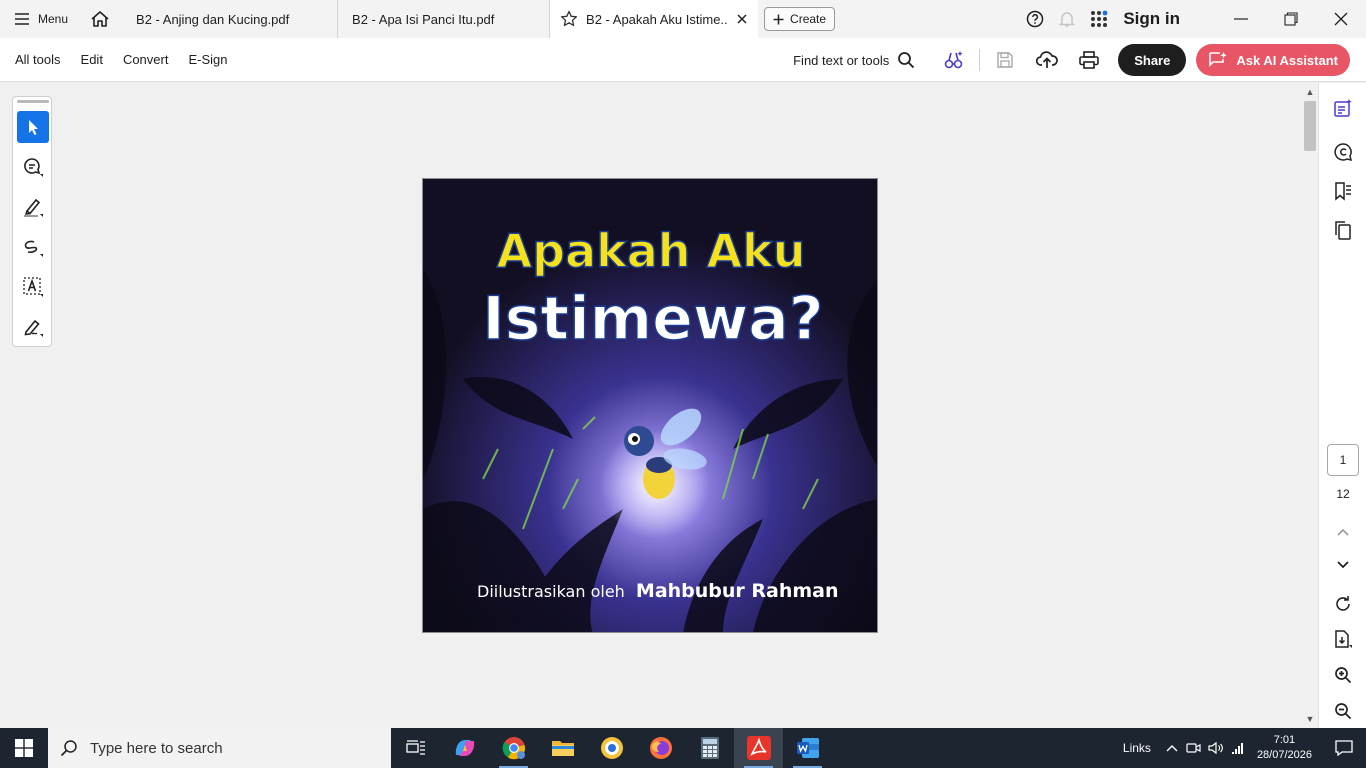  I want to click on print-button, so click(1089, 60).